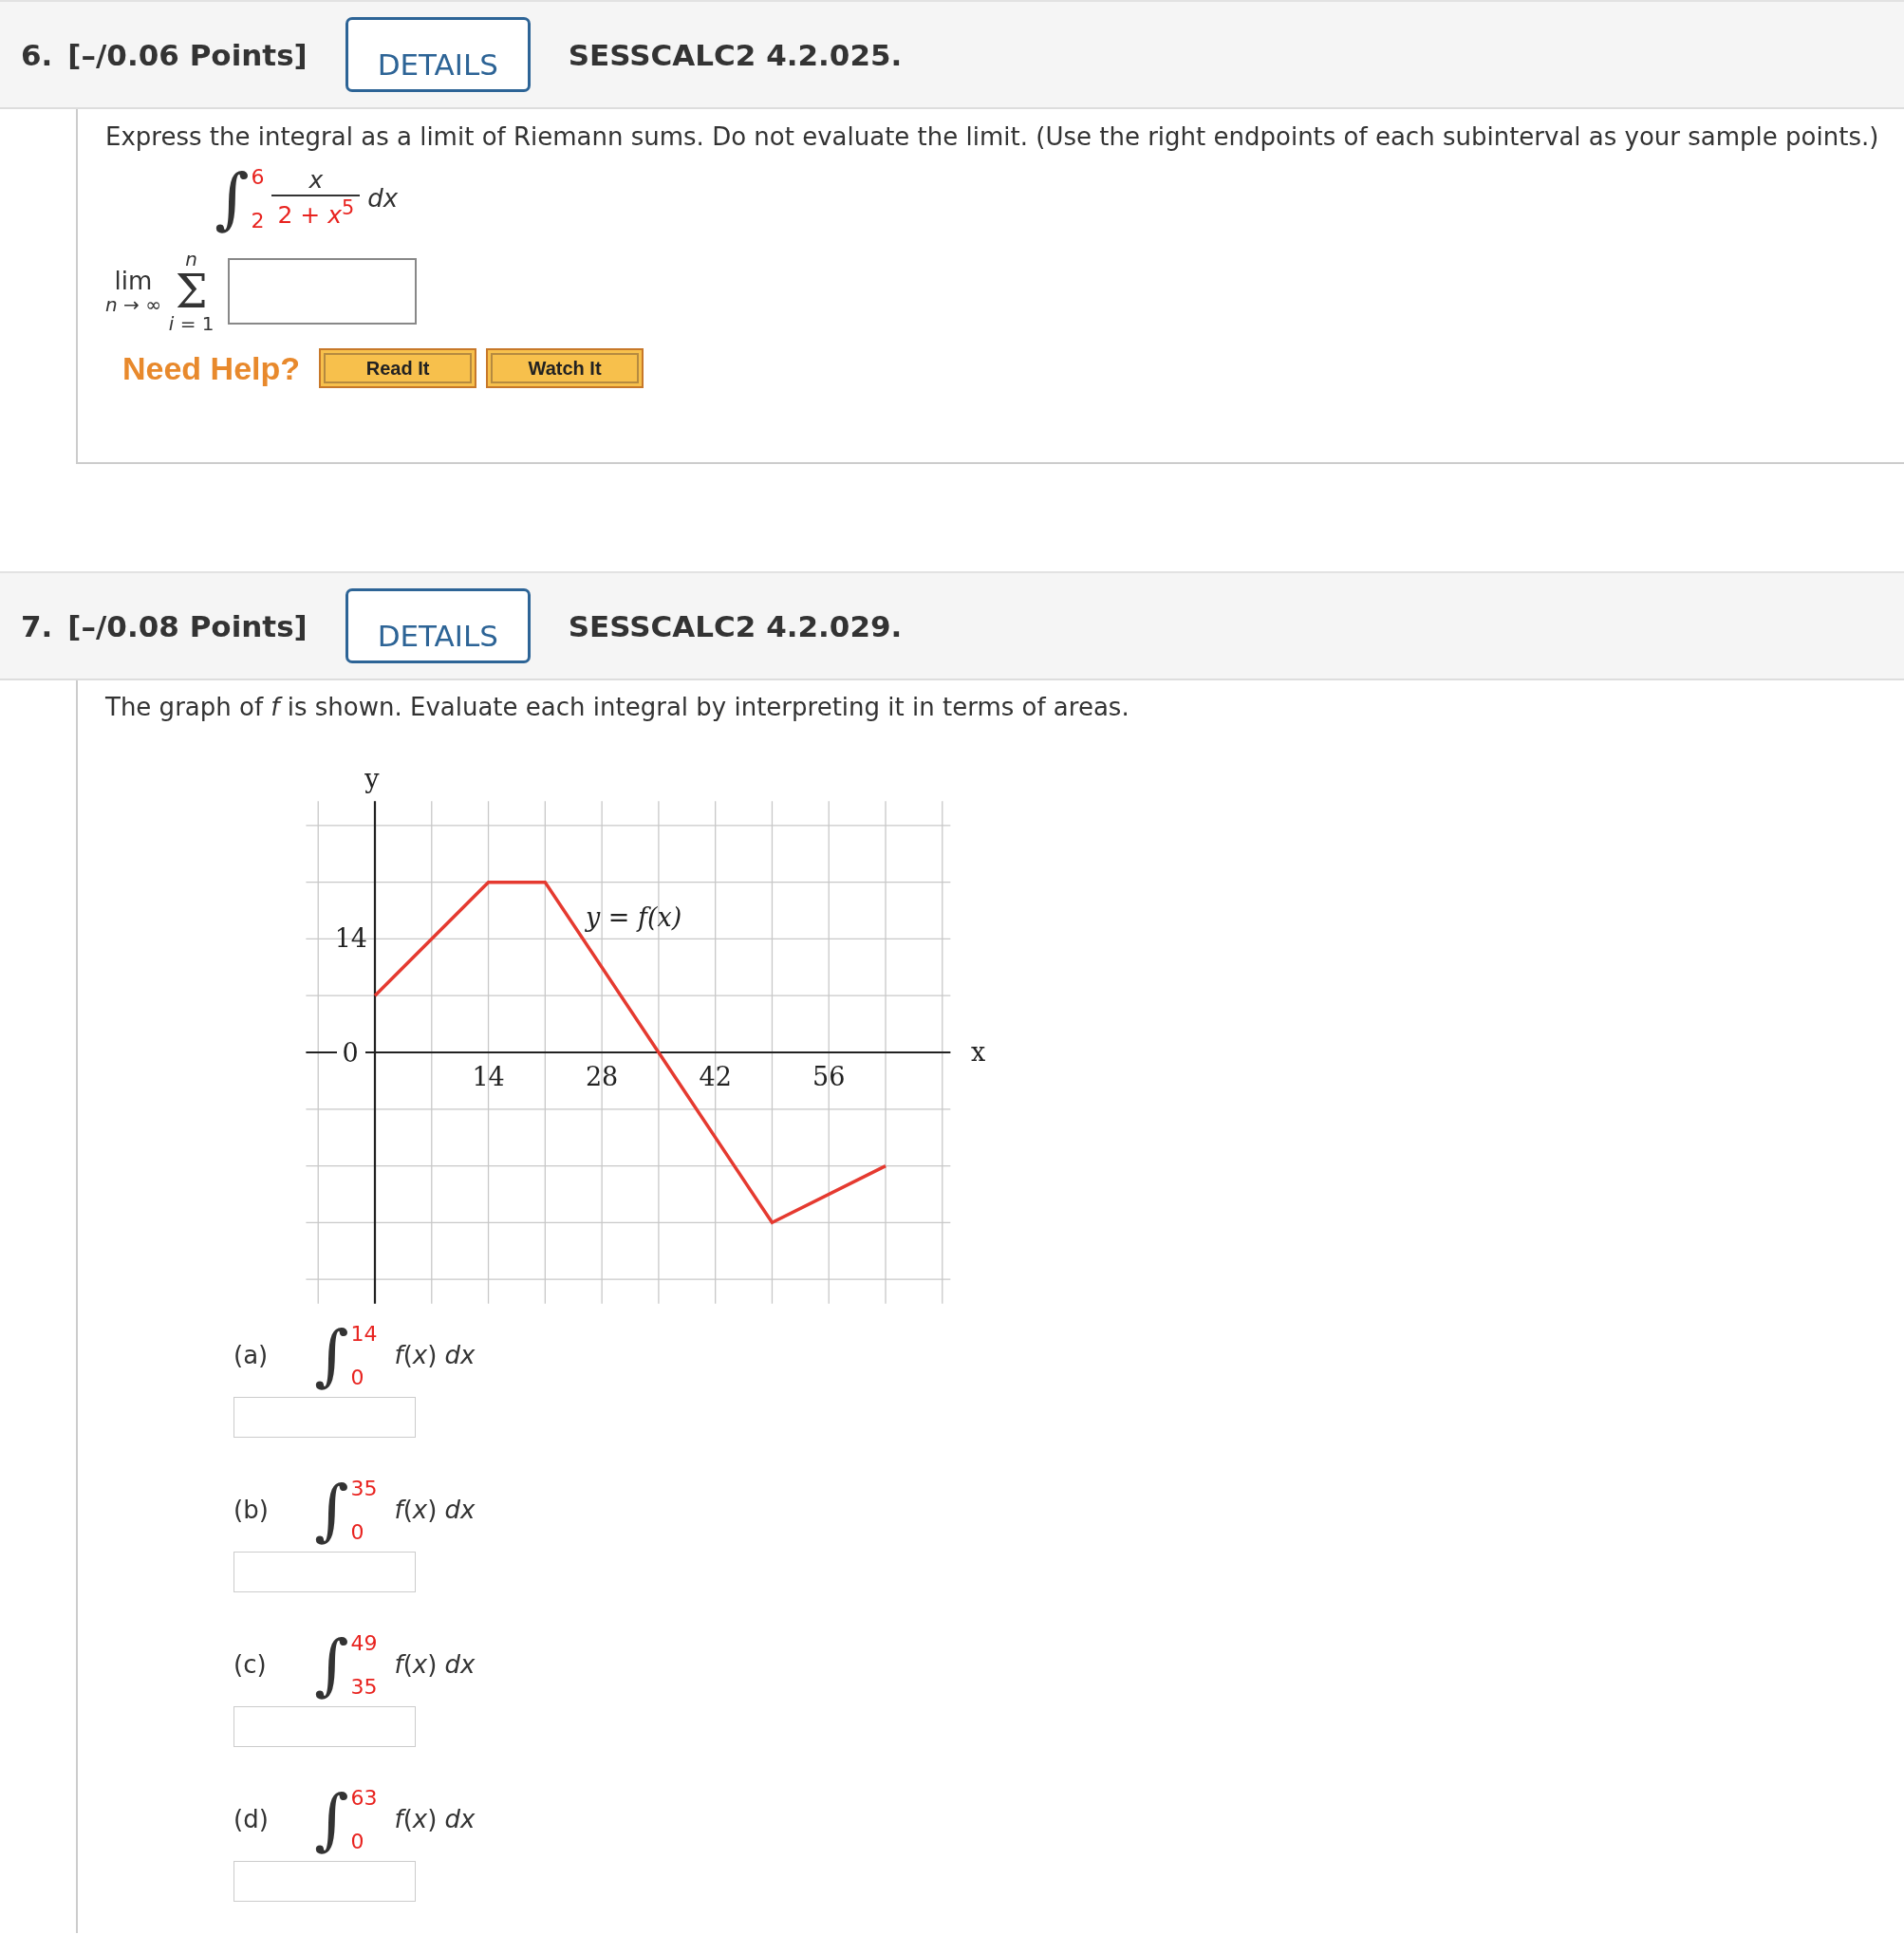  What do you see at coordinates (364, 1335) in the screenshot?
I see `upper-limit: 14` at bounding box center [364, 1335].